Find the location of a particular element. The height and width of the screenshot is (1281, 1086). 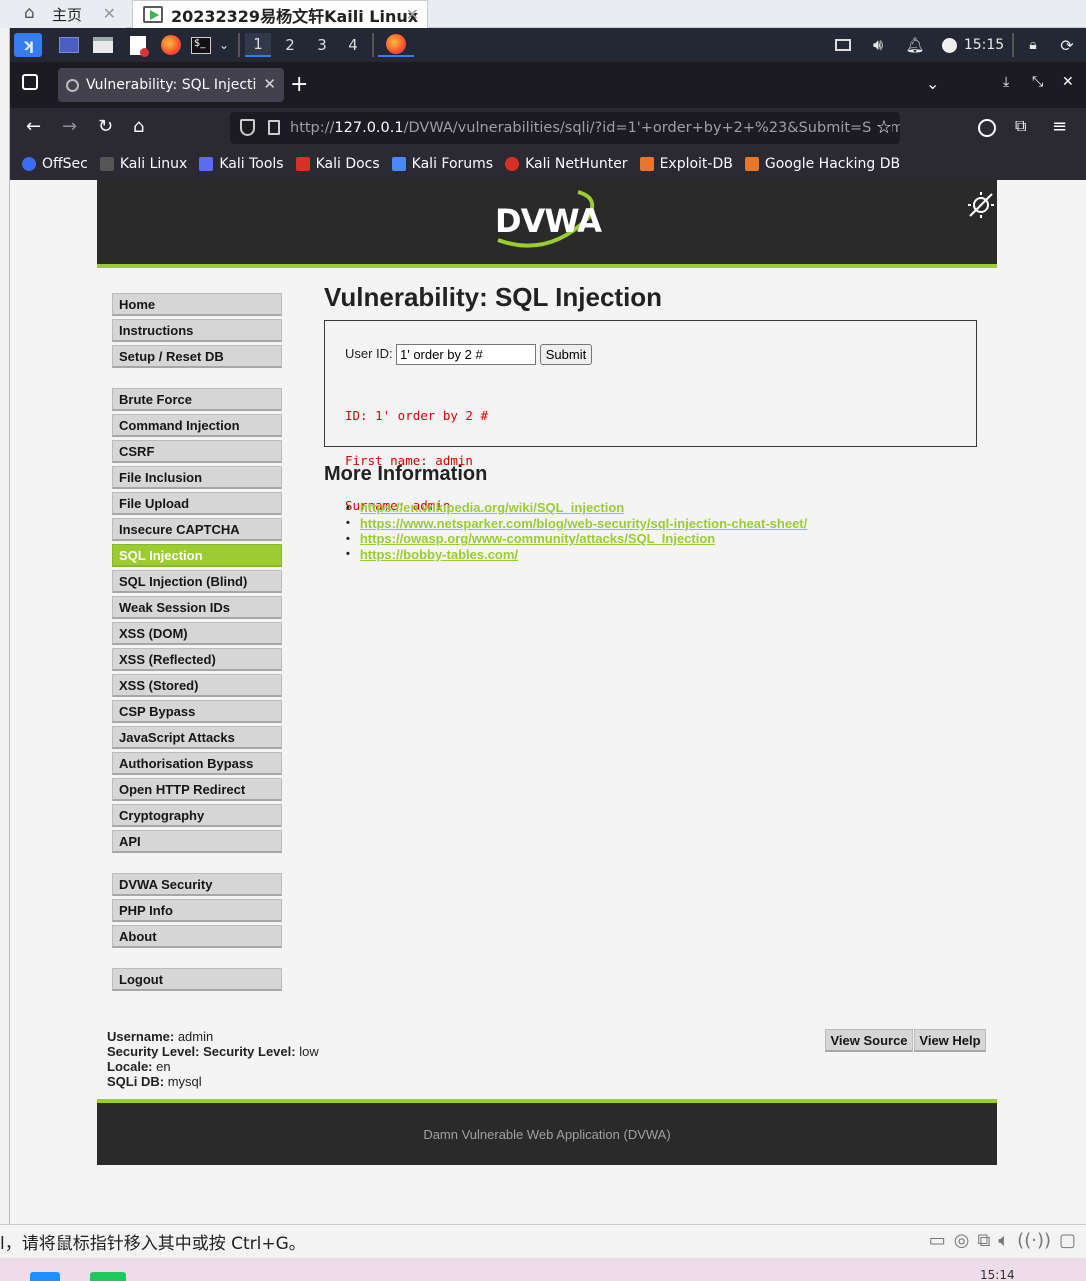

submit-button: Submit is located at coordinates (566, 354).